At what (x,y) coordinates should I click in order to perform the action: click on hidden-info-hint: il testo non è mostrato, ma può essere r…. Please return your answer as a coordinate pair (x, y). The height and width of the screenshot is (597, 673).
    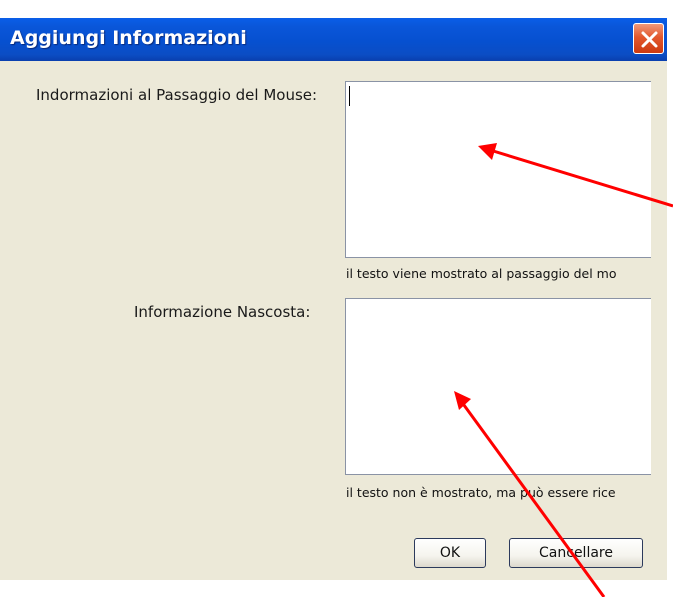
    Looking at the image, I should click on (481, 492).